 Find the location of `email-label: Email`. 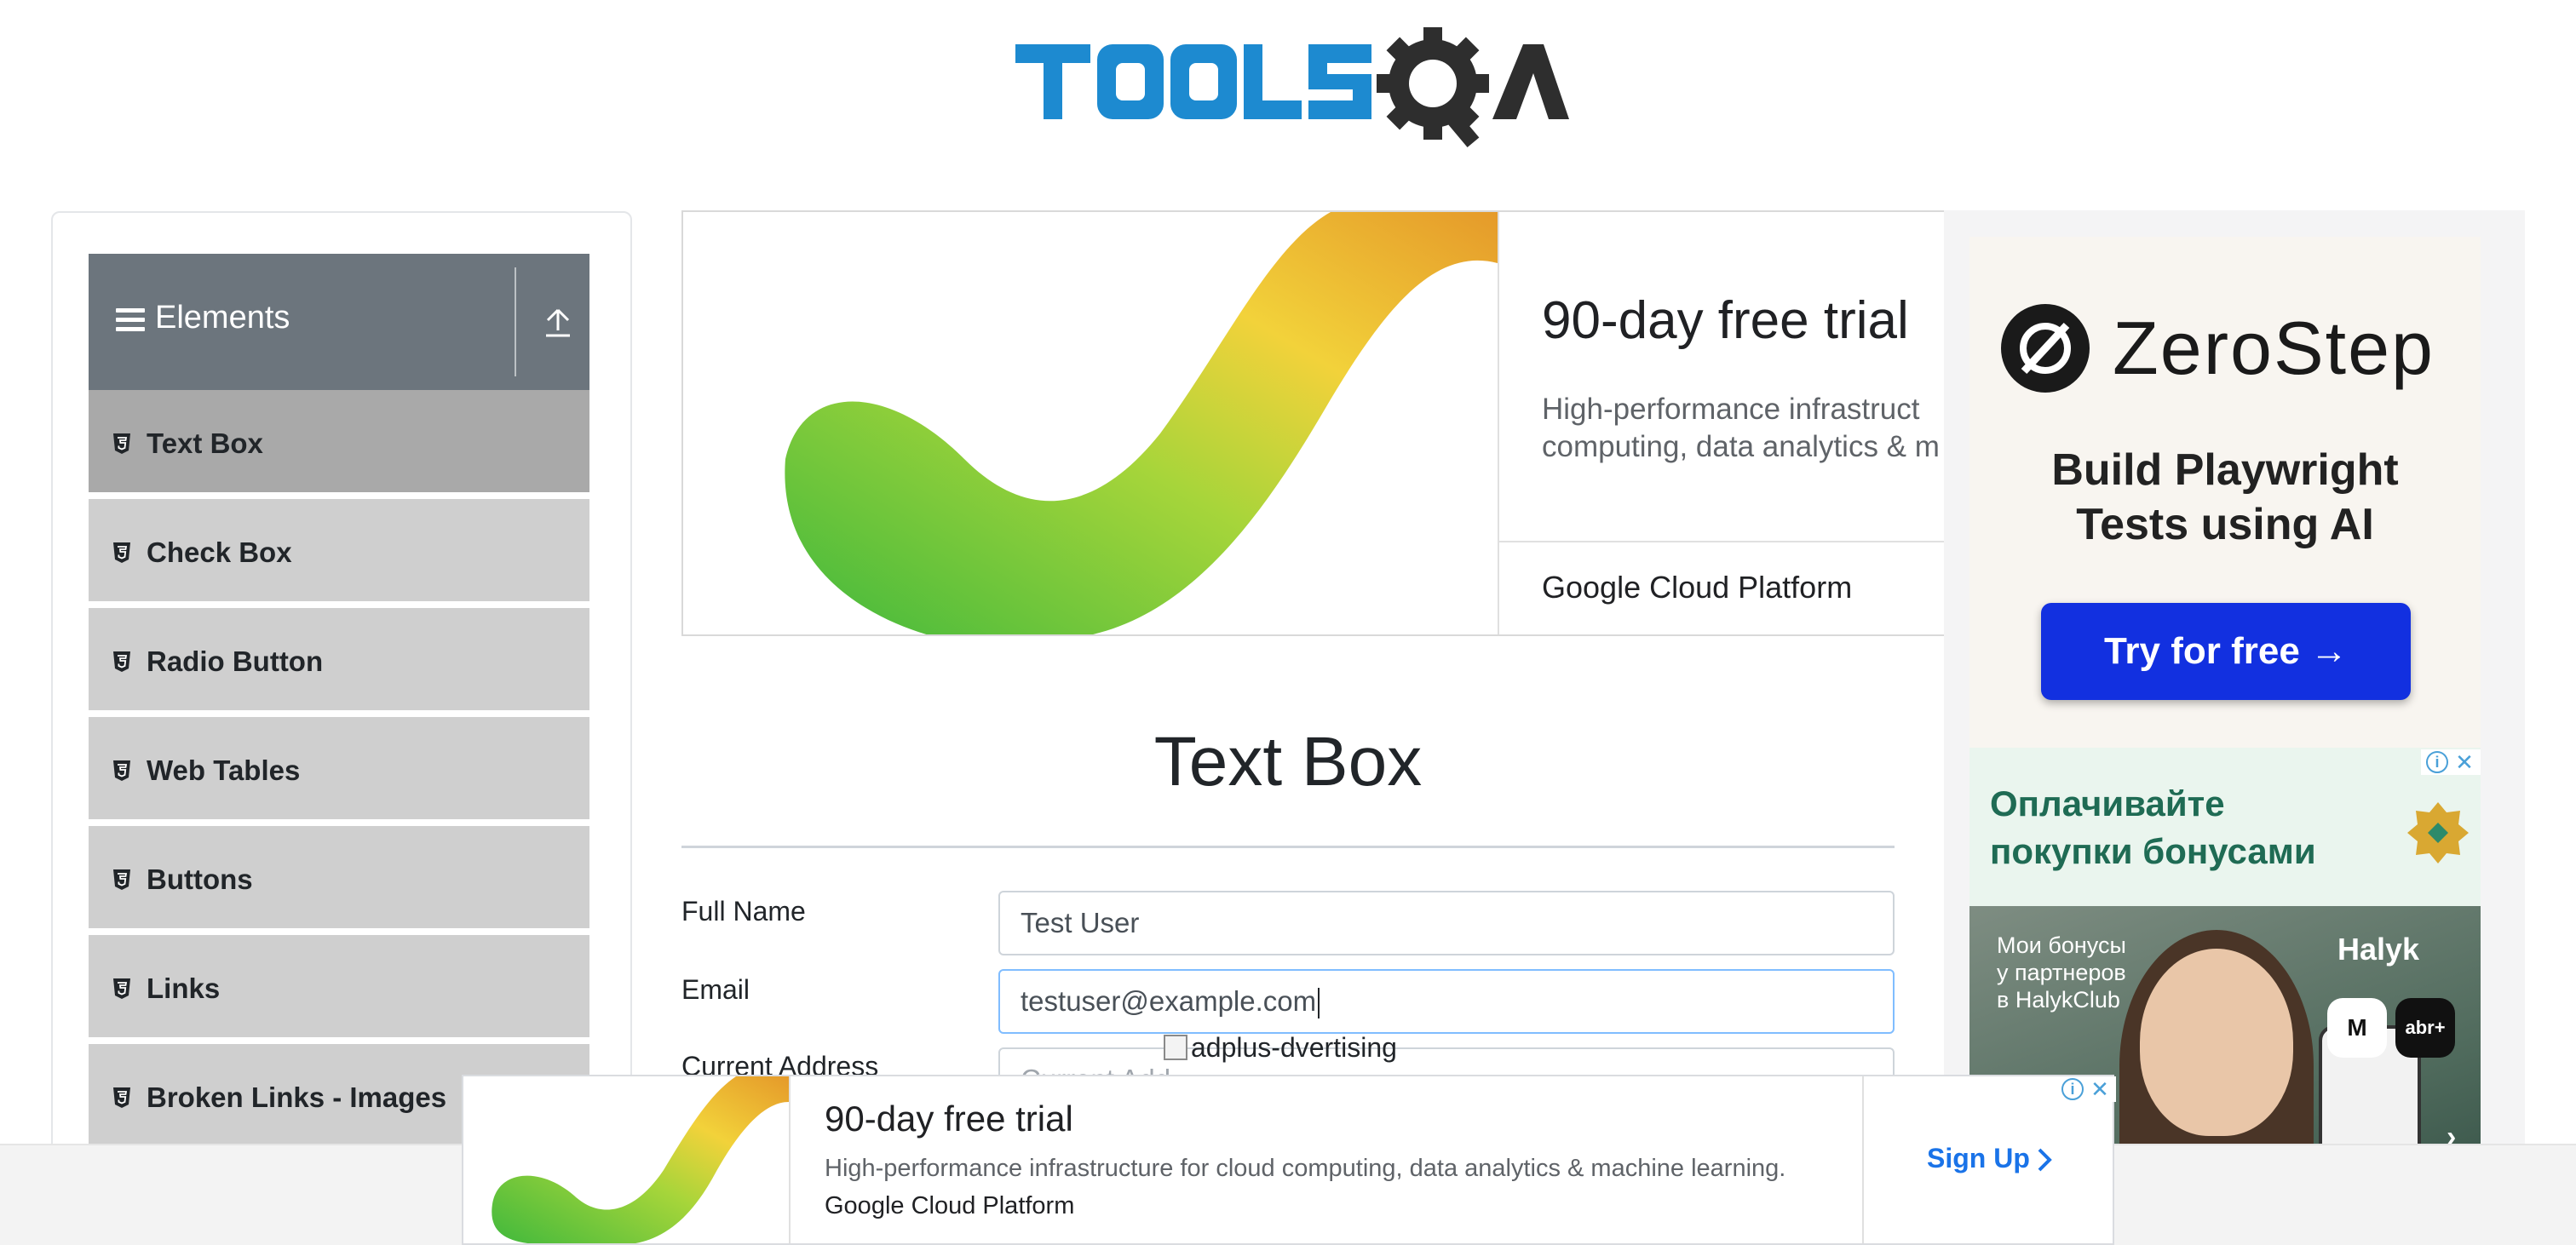

email-label: Email is located at coordinates (716, 989).